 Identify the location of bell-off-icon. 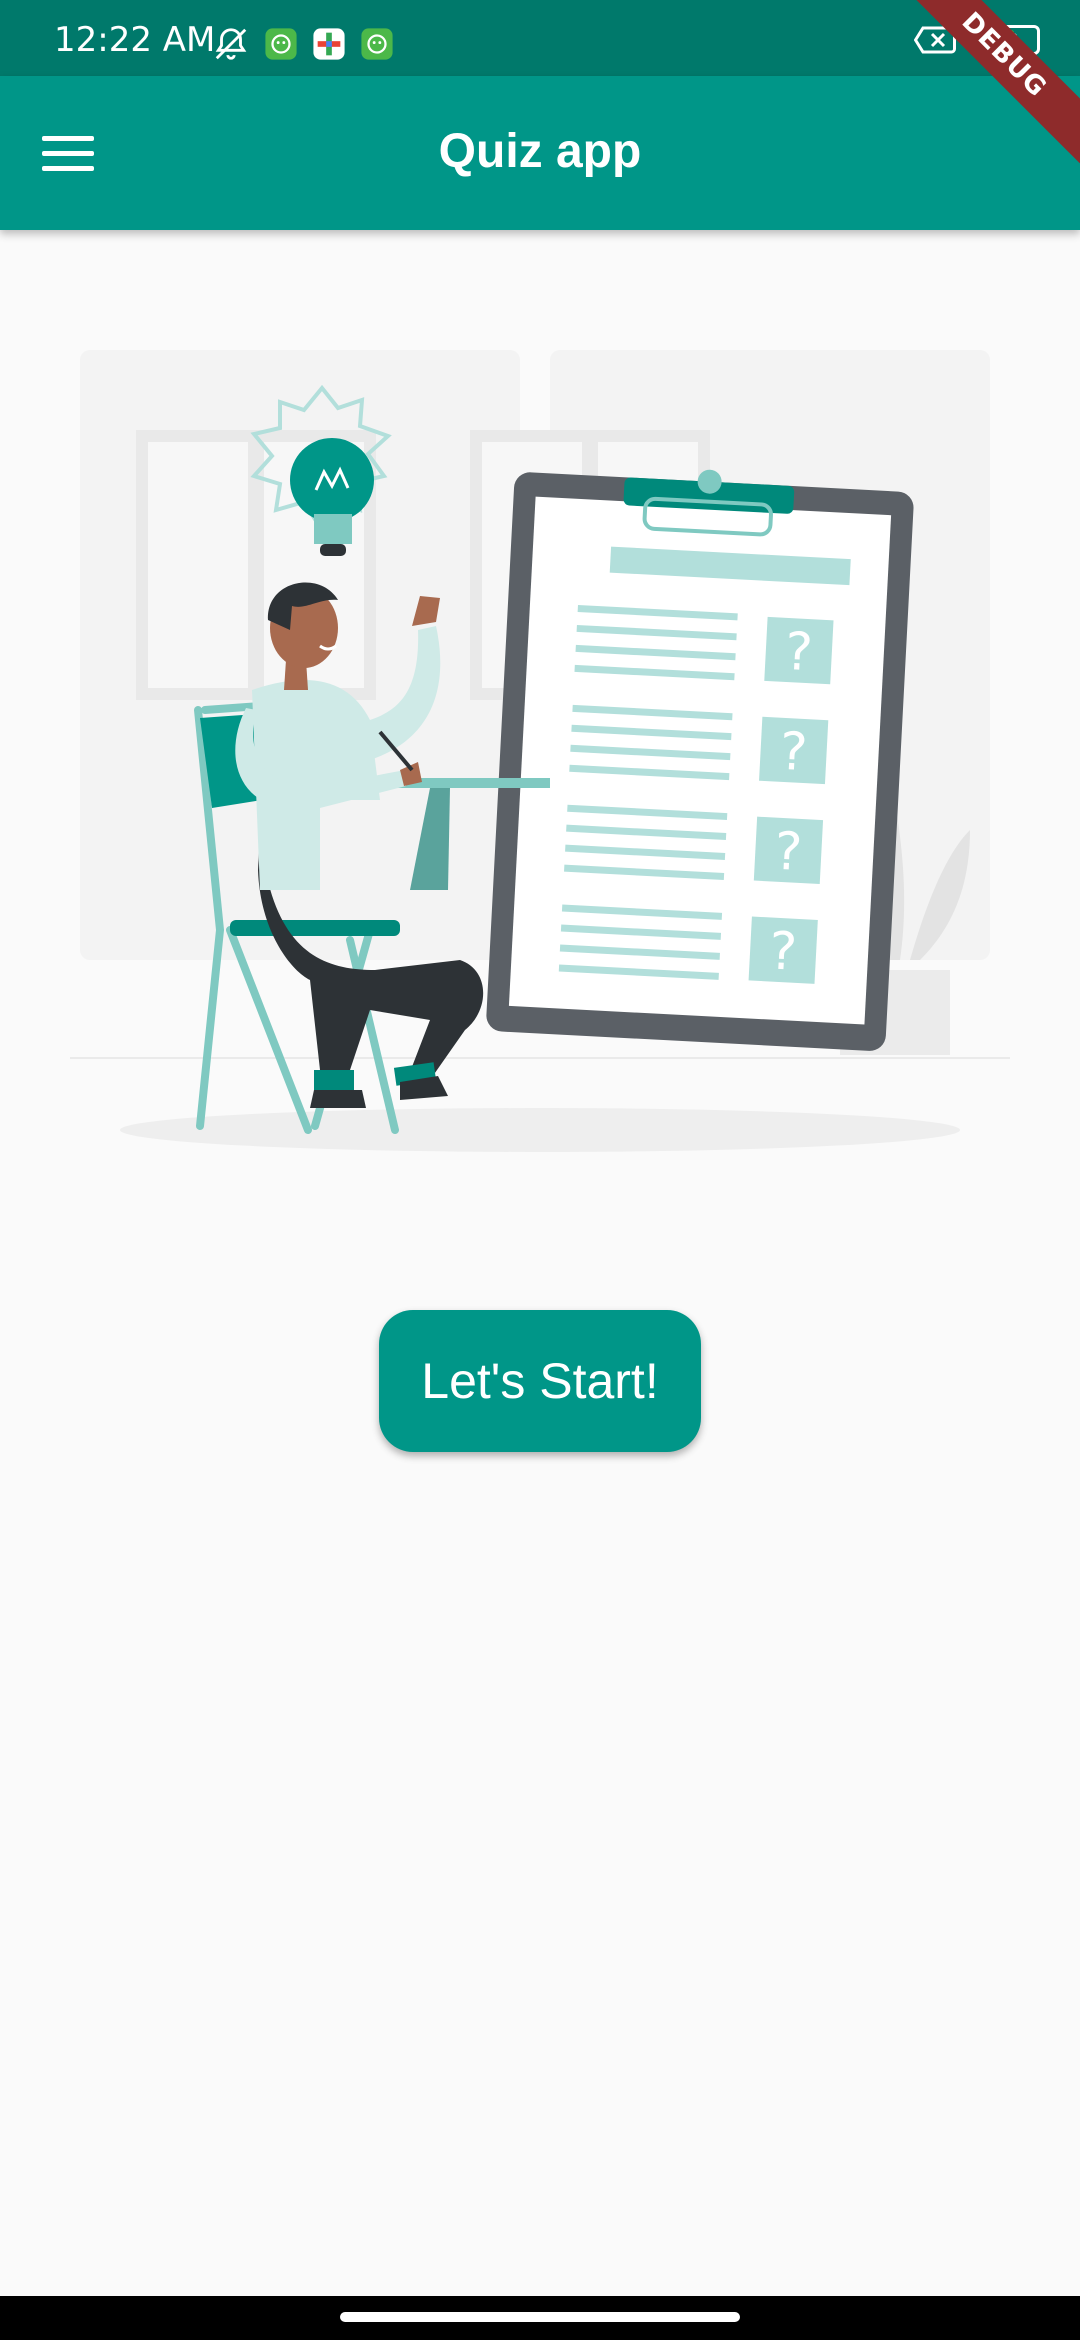
(231, 44).